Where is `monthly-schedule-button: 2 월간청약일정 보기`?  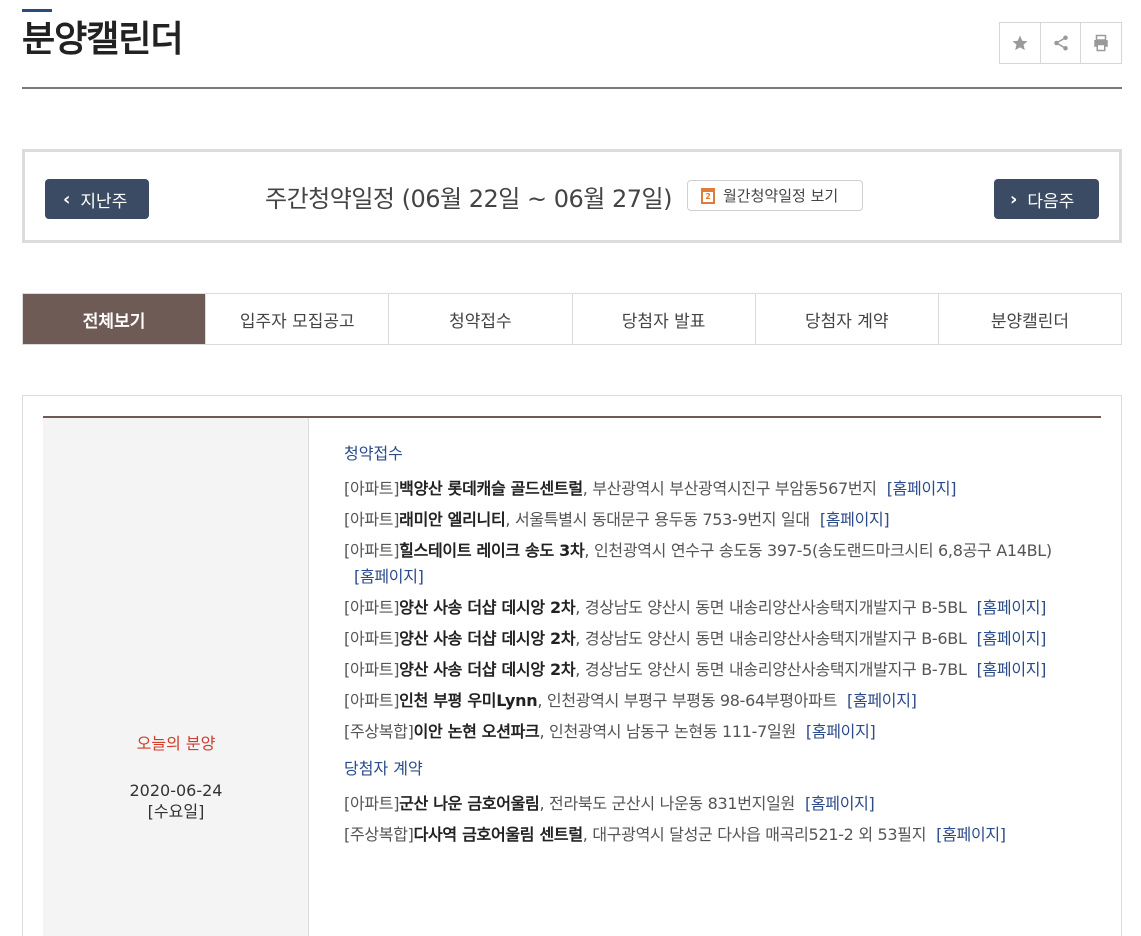 monthly-schedule-button: 2 월간청약일정 보기 is located at coordinates (775, 195).